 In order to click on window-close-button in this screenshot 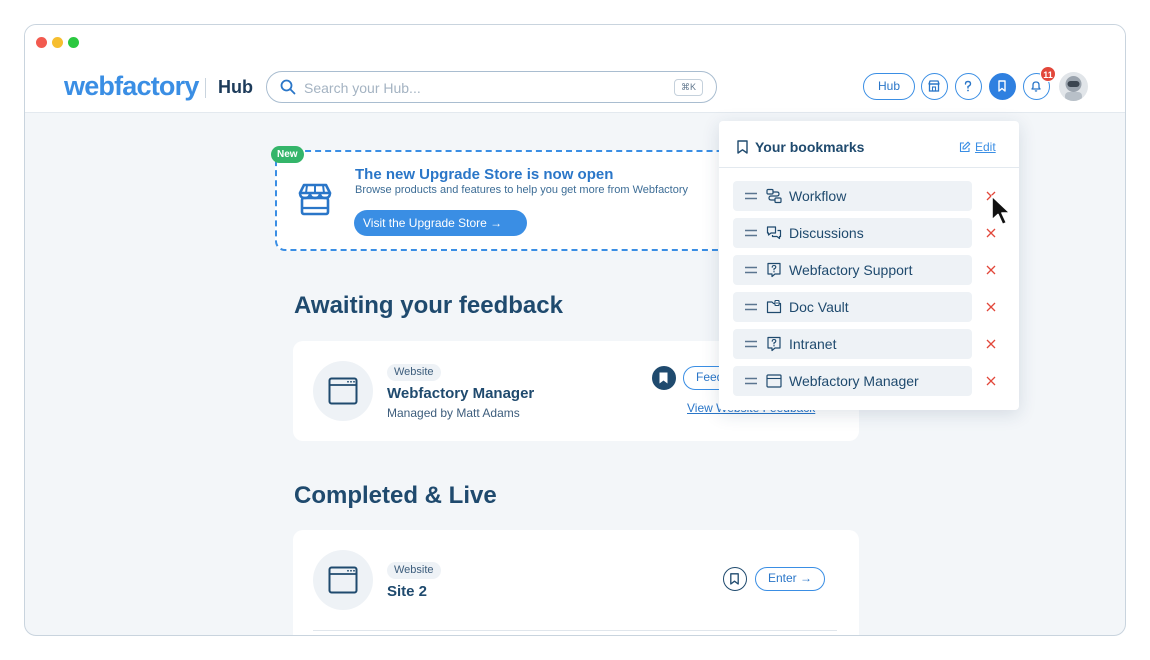, I will do `click(41, 42)`.